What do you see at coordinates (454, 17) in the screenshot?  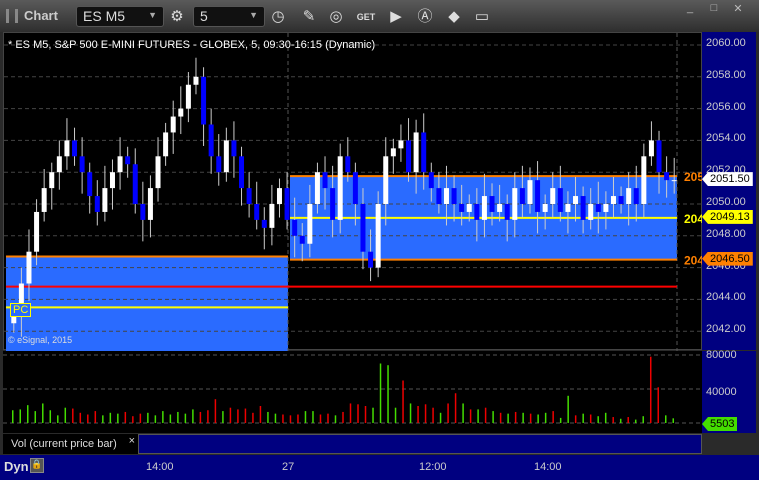 I see `tag-icon: ◆` at bounding box center [454, 17].